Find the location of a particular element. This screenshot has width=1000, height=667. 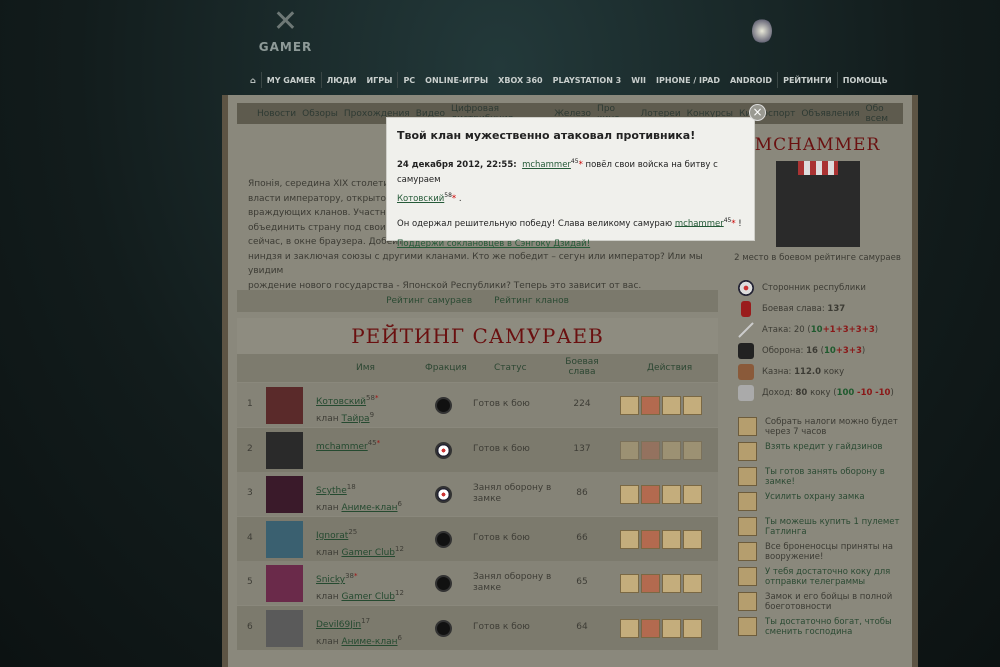

topnav-item: IPHONE / IPAD is located at coordinates (688, 80).